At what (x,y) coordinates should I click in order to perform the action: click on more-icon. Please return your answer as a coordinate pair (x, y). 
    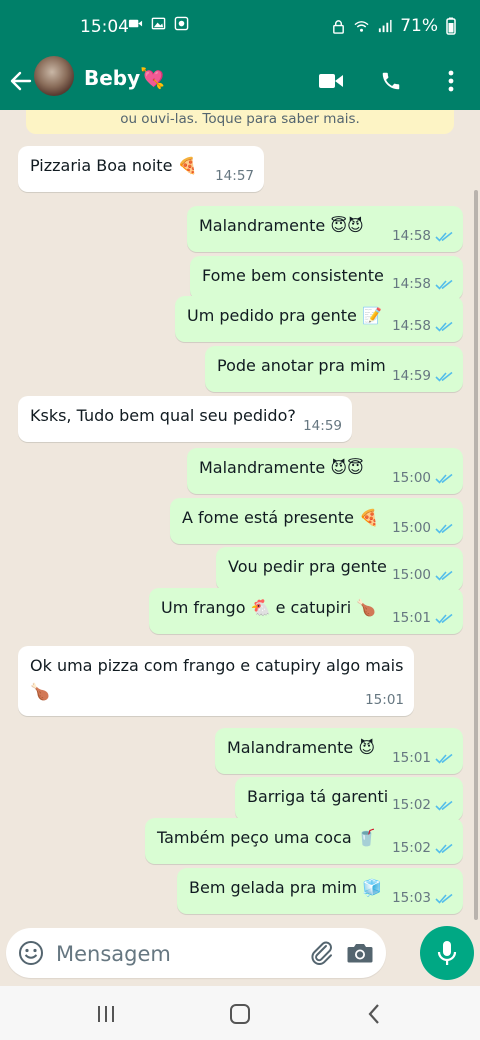
    Looking at the image, I should click on (451, 81).